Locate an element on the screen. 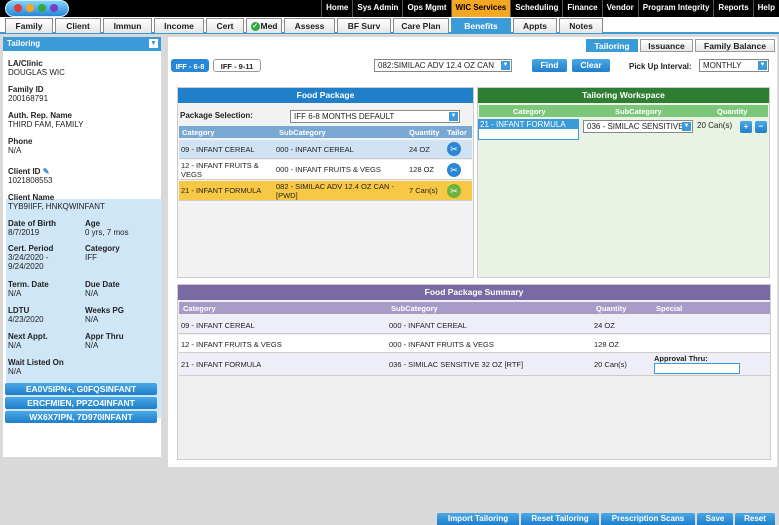 This screenshot has width=779, height=525. tab-bf-surv: BF Surv is located at coordinates (364, 25).